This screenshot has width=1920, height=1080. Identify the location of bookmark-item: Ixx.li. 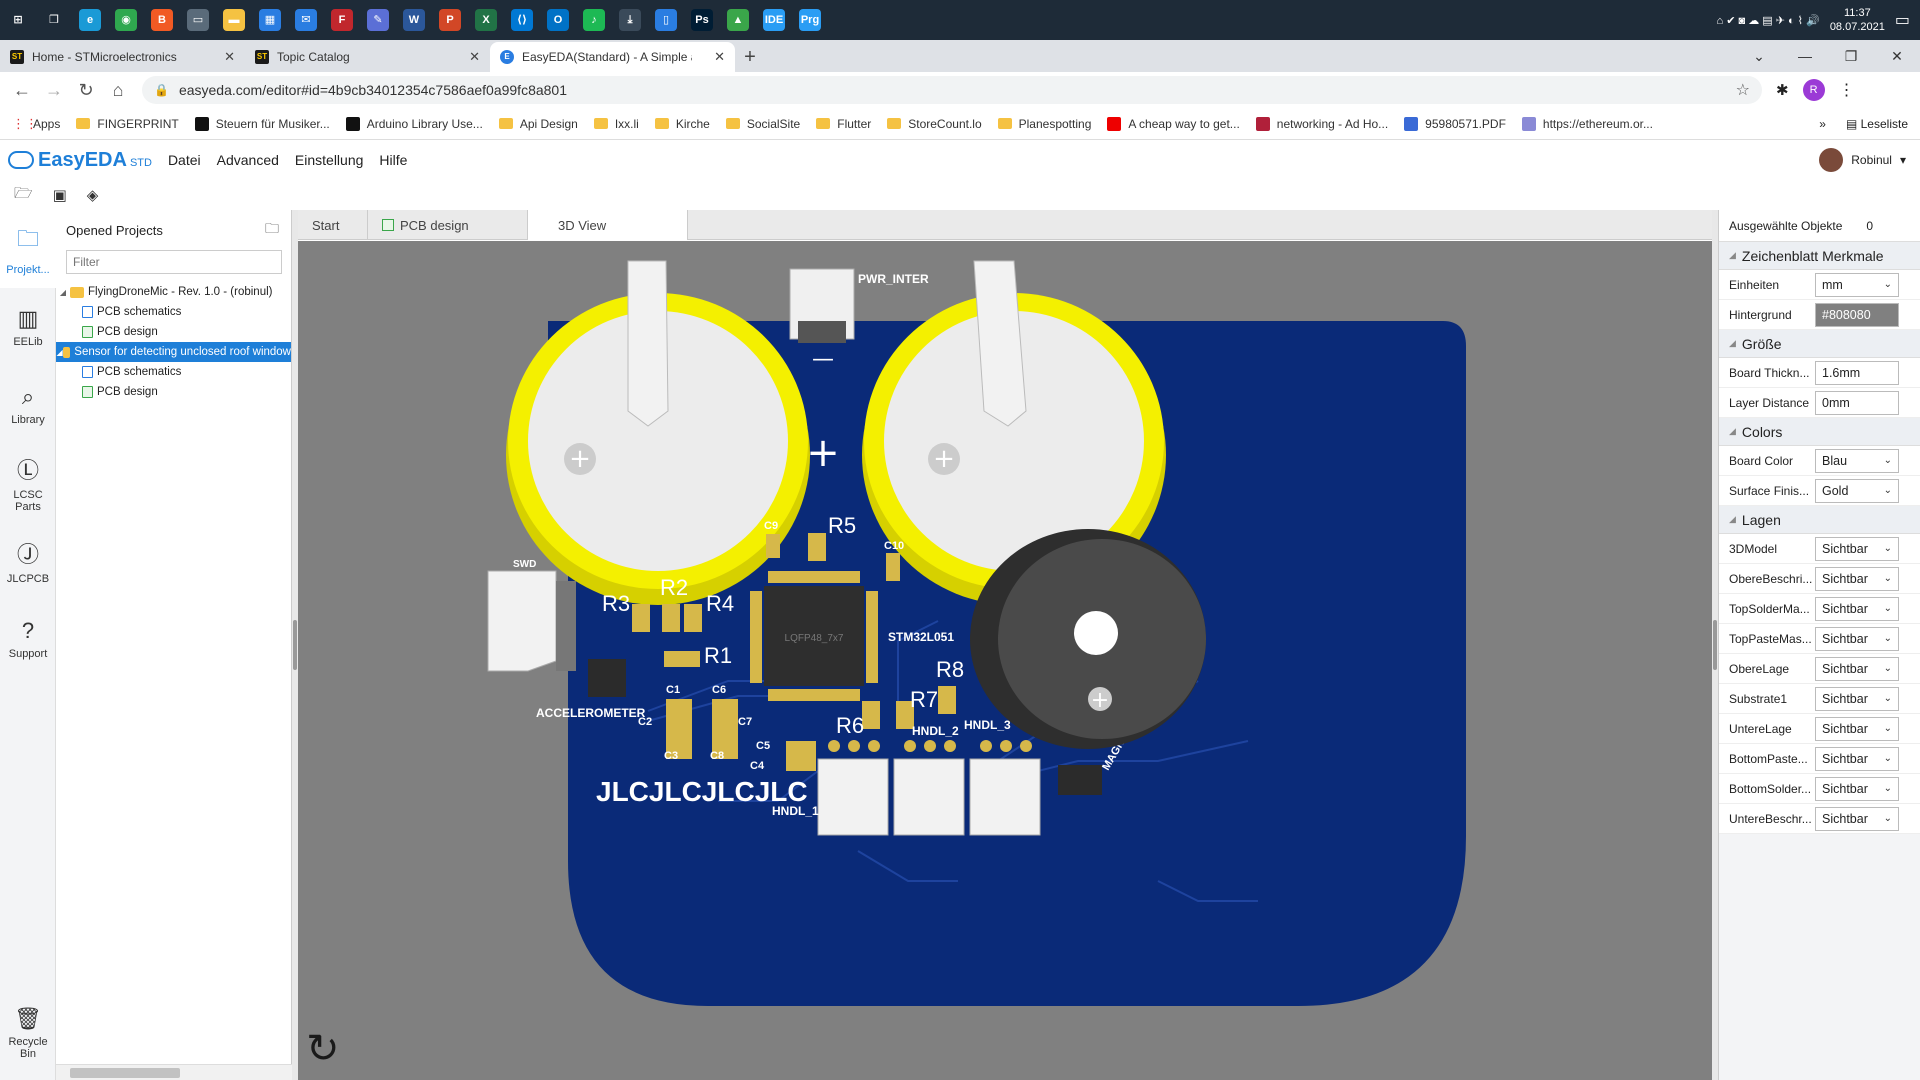
(616, 124).